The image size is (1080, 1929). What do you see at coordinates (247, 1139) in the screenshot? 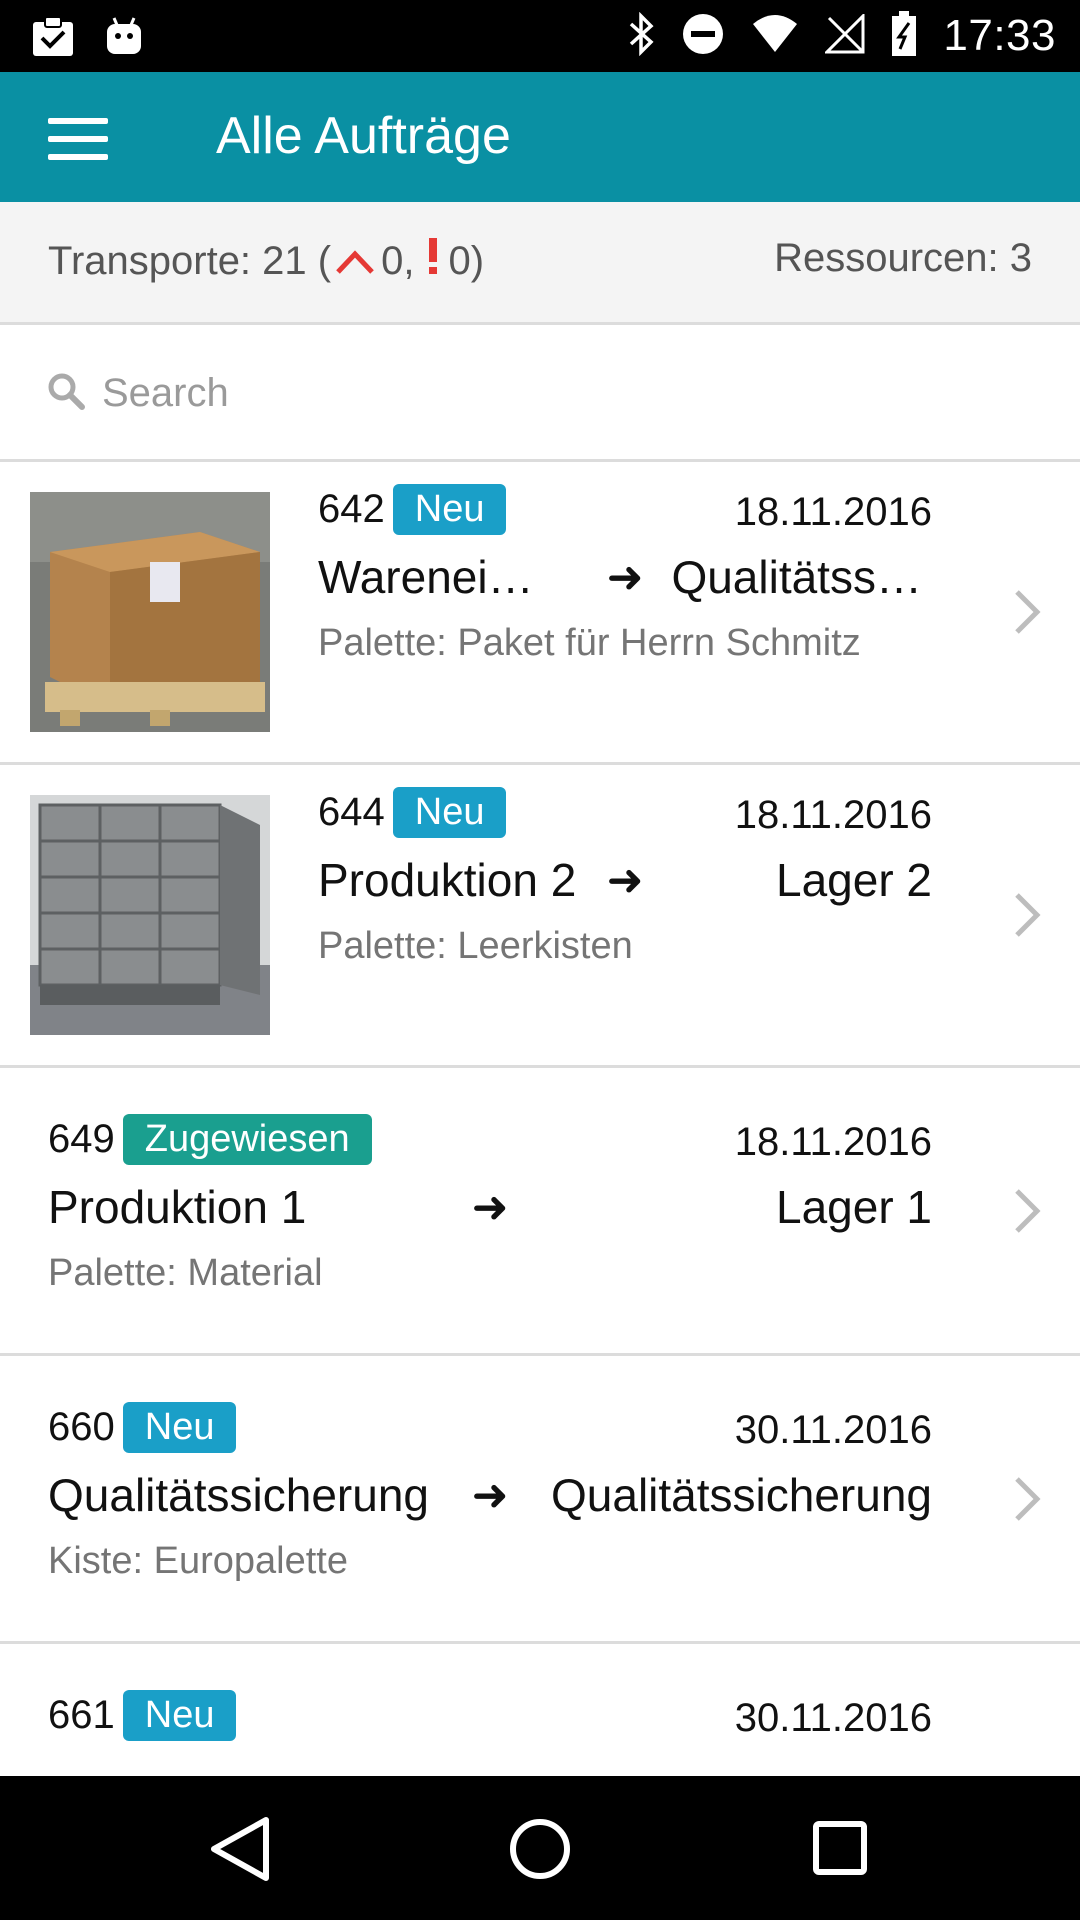
I see `status-badge: Zugewiesen` at bounding box center [247, 1139].